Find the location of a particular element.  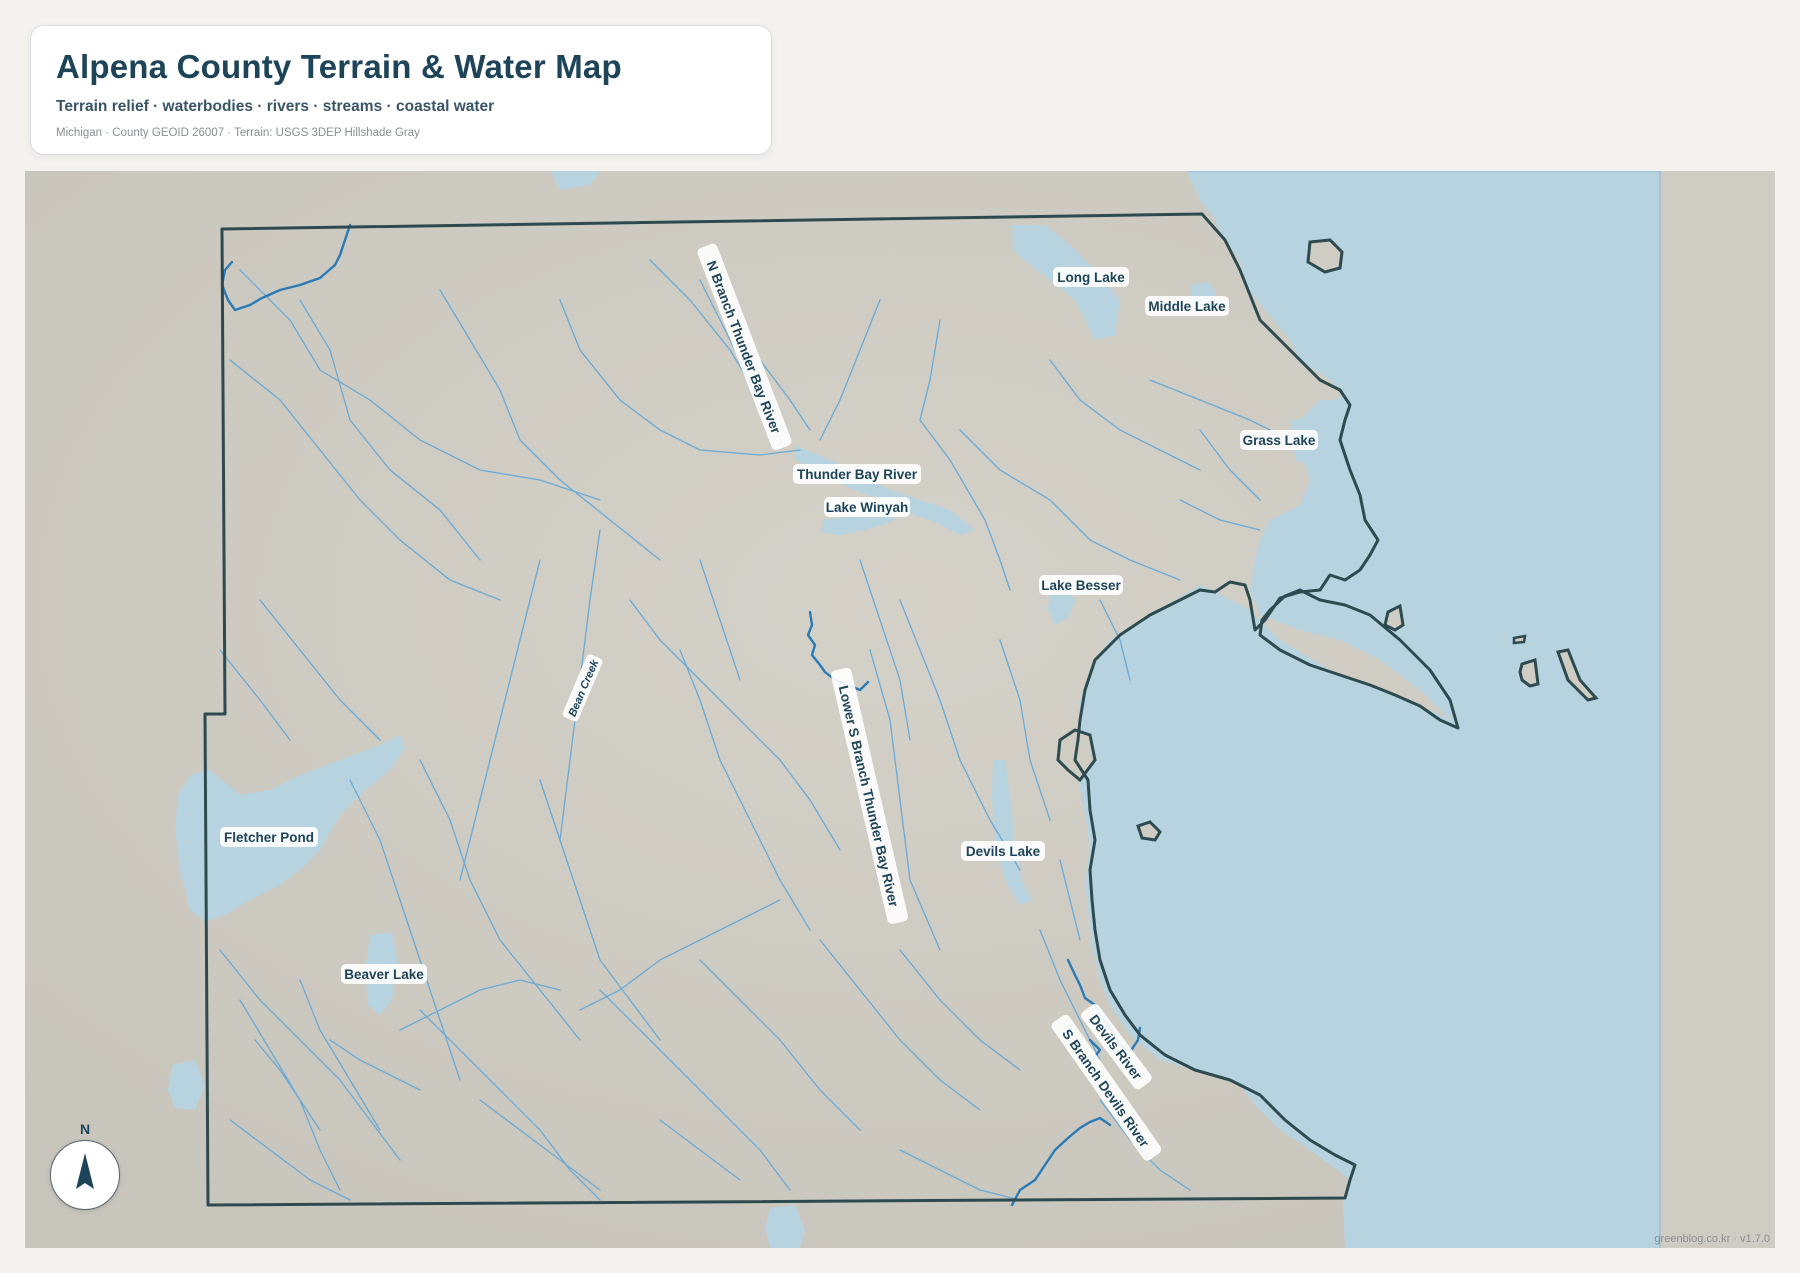

svg-text: Lake Winyah is located at coordinates (867, 507).